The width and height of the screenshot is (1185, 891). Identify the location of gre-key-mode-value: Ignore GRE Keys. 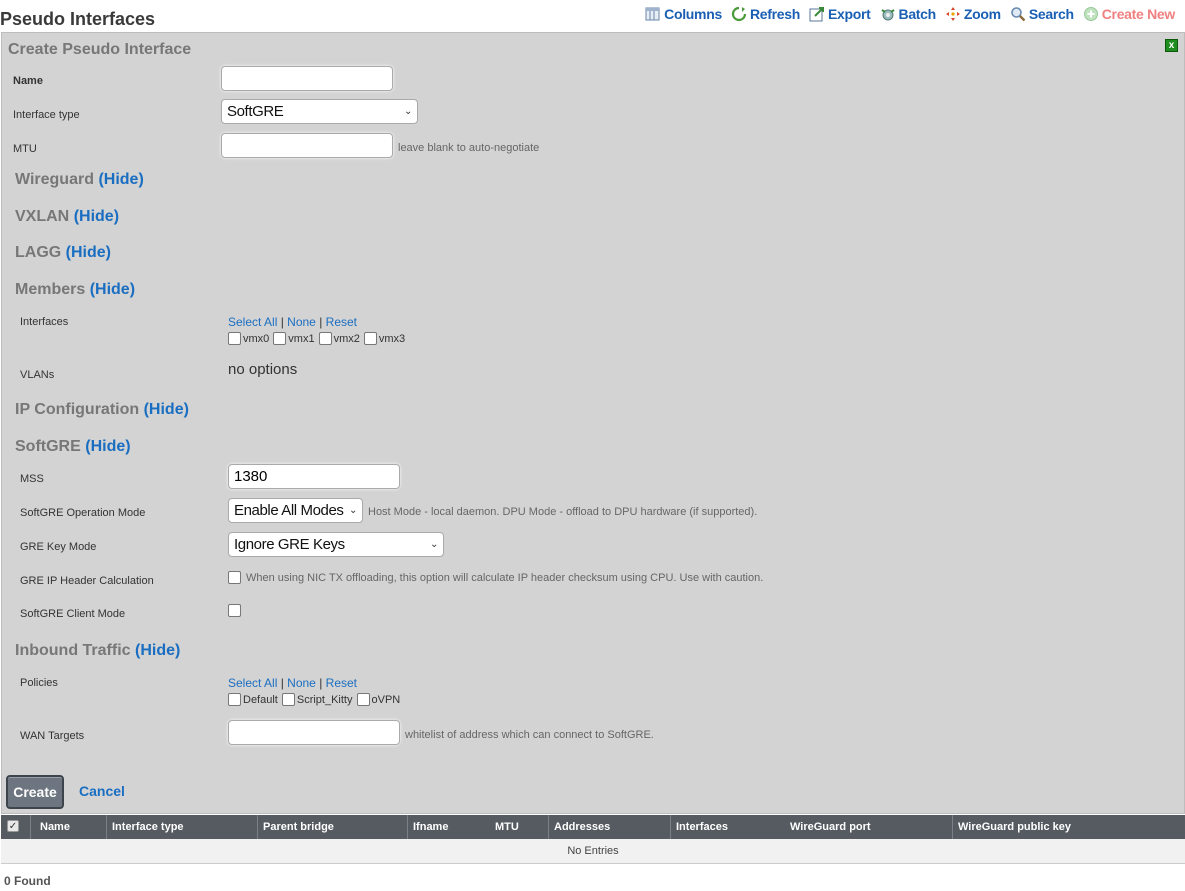
(289, 544).